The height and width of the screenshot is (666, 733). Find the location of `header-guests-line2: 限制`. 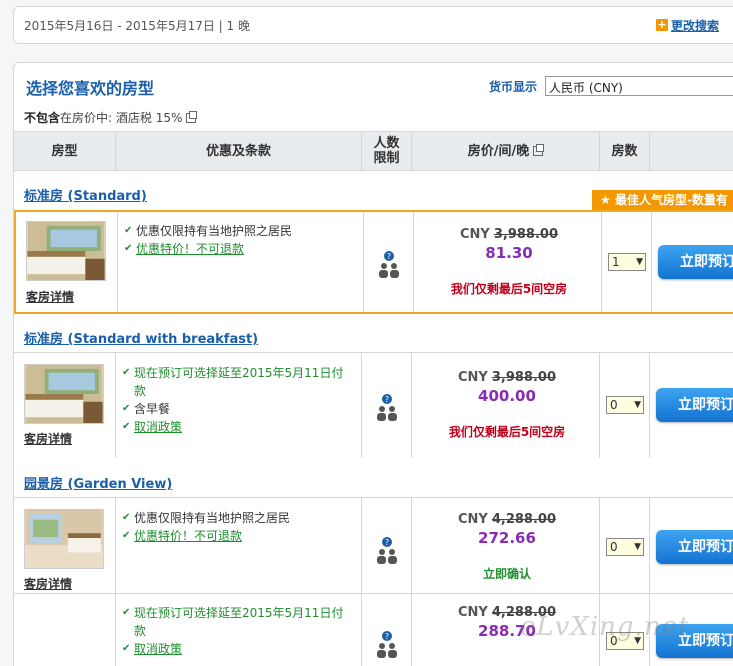

header-guests-line2: 限制 is located at coordinates (386, 158).